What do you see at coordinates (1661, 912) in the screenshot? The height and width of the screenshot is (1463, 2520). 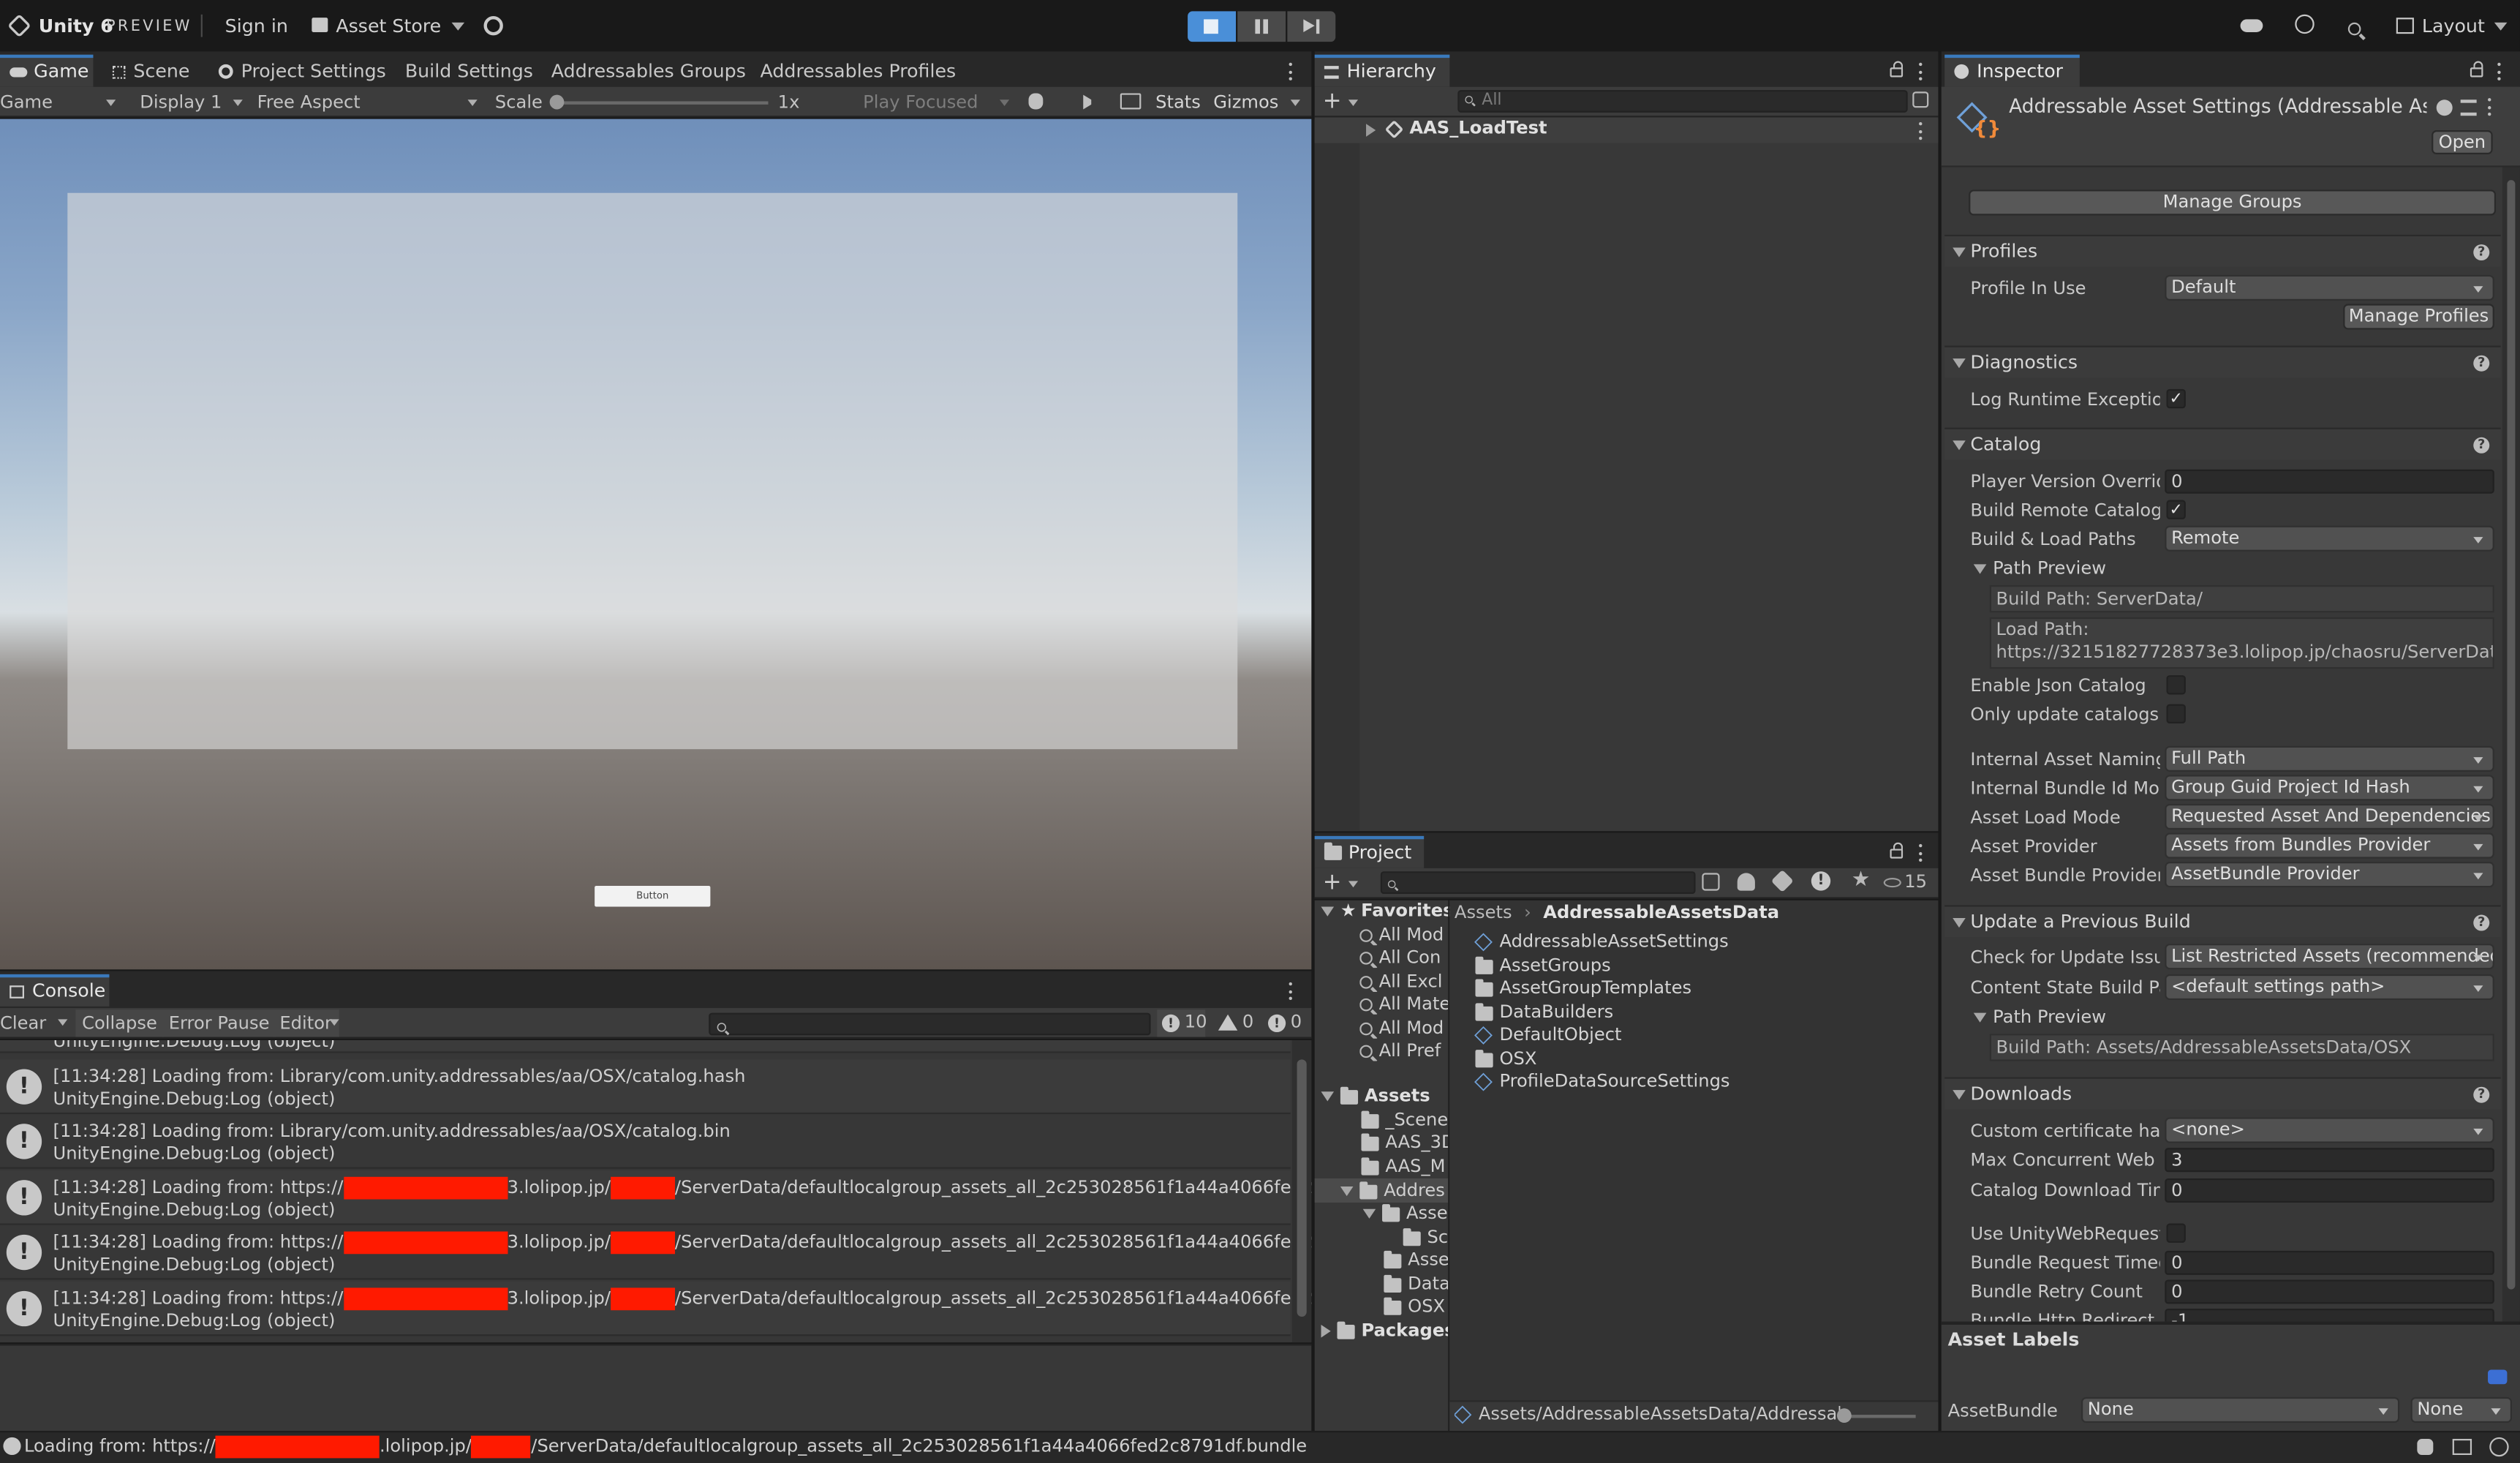 I see `breadcrumb-current: AddressableAssetsData` at bounding box center [1661, 912].